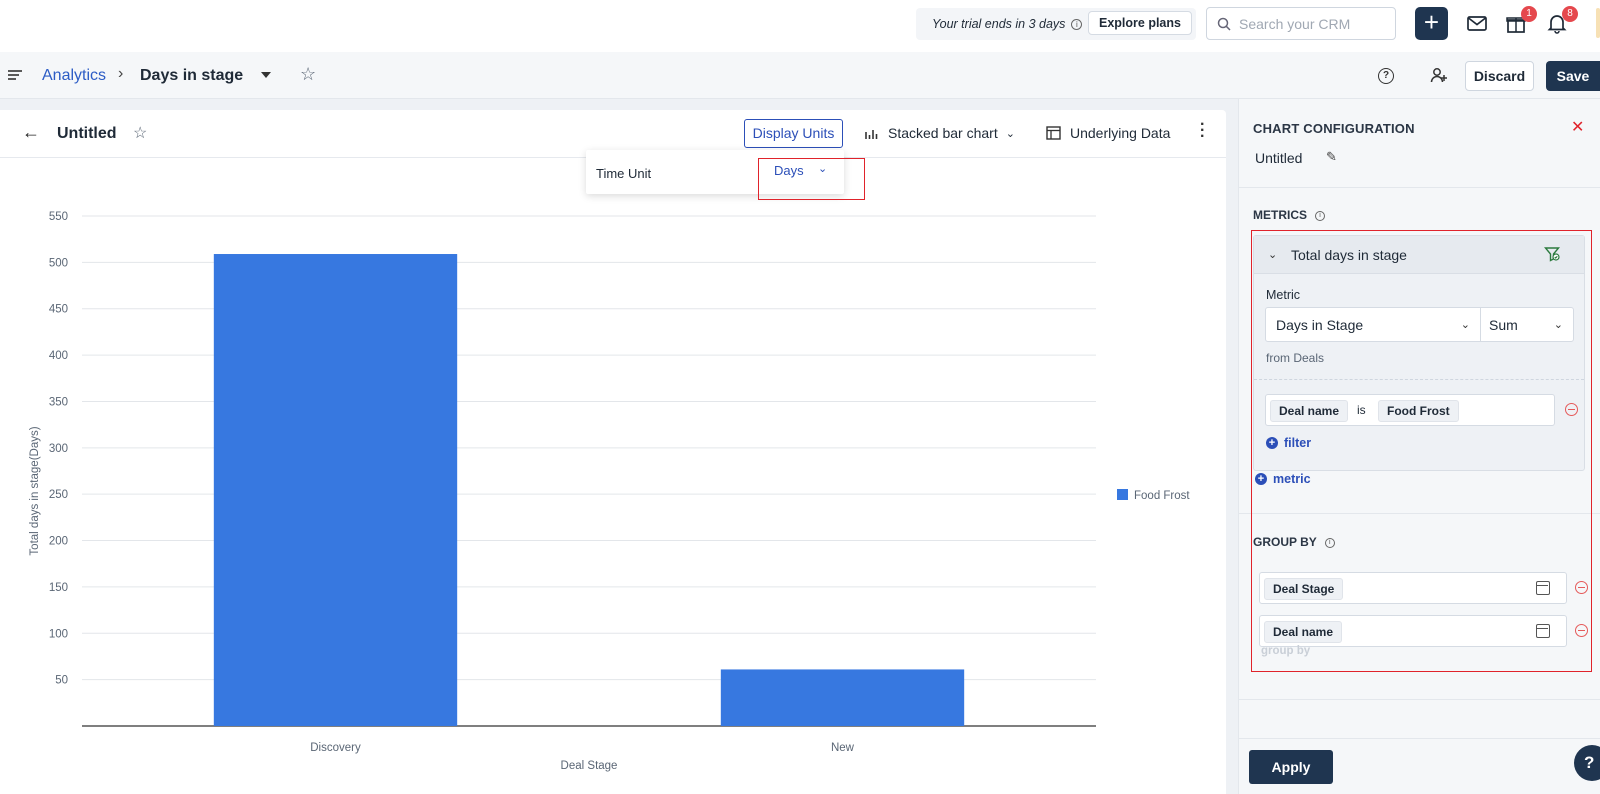  I want to click on apply-bar: Apply, so click(1419, 766).